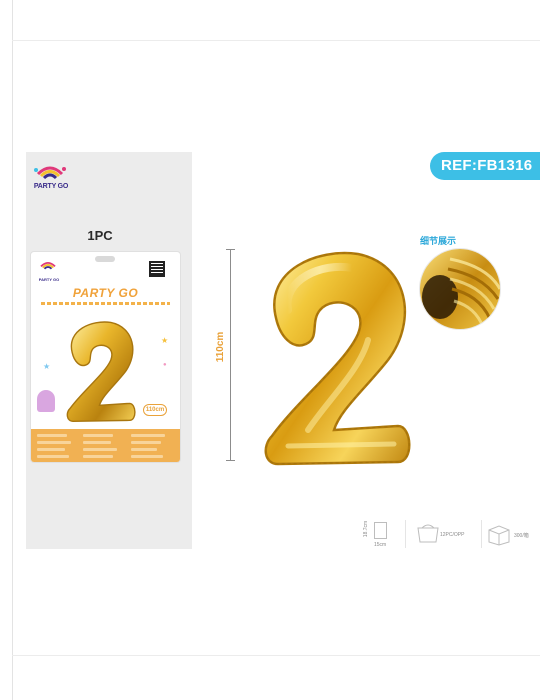 The image size is (540, 700). I want to click on package-brand-name: PARTY GO, so click(49, 279).